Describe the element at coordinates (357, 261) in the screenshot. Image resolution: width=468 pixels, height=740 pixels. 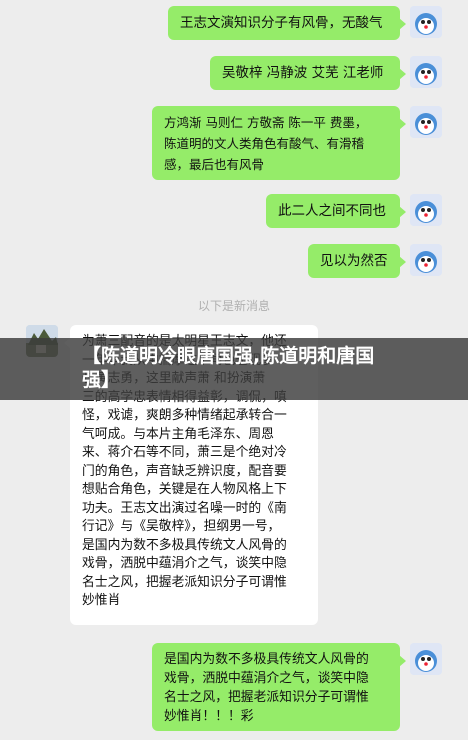
I see `message-bubble: 见以为然否` at that location.